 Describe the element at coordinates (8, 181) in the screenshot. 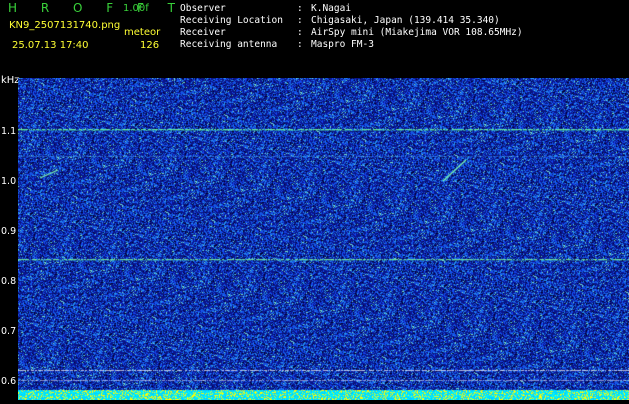

I see `y-tick-label: 1.0` at that location.